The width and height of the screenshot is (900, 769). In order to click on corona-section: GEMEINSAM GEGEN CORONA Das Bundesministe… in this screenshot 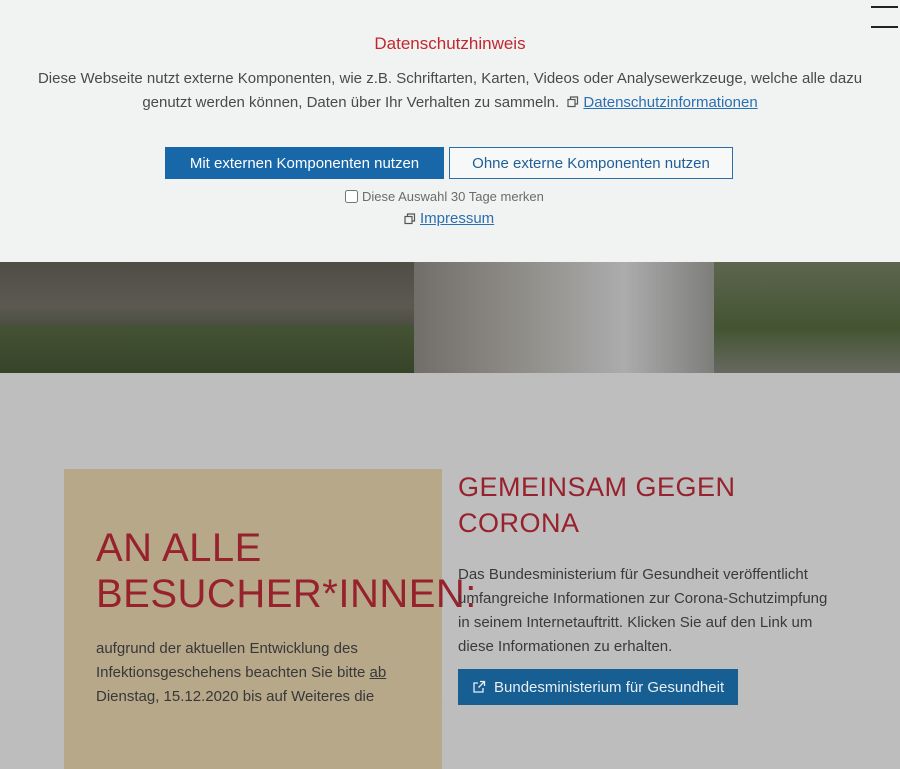, I will do `click(658, 587)`.